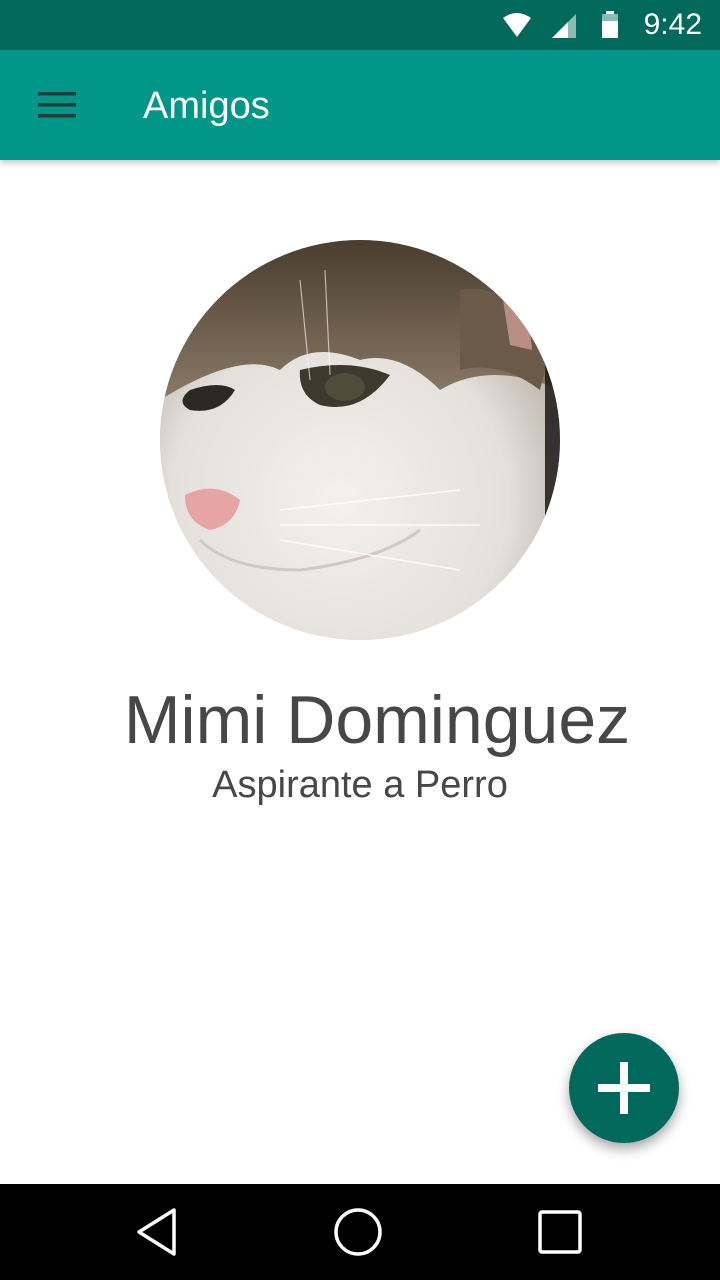 This screenshot has height=1280, width=720. I want to click on plus-icon, so click(624, 1088).